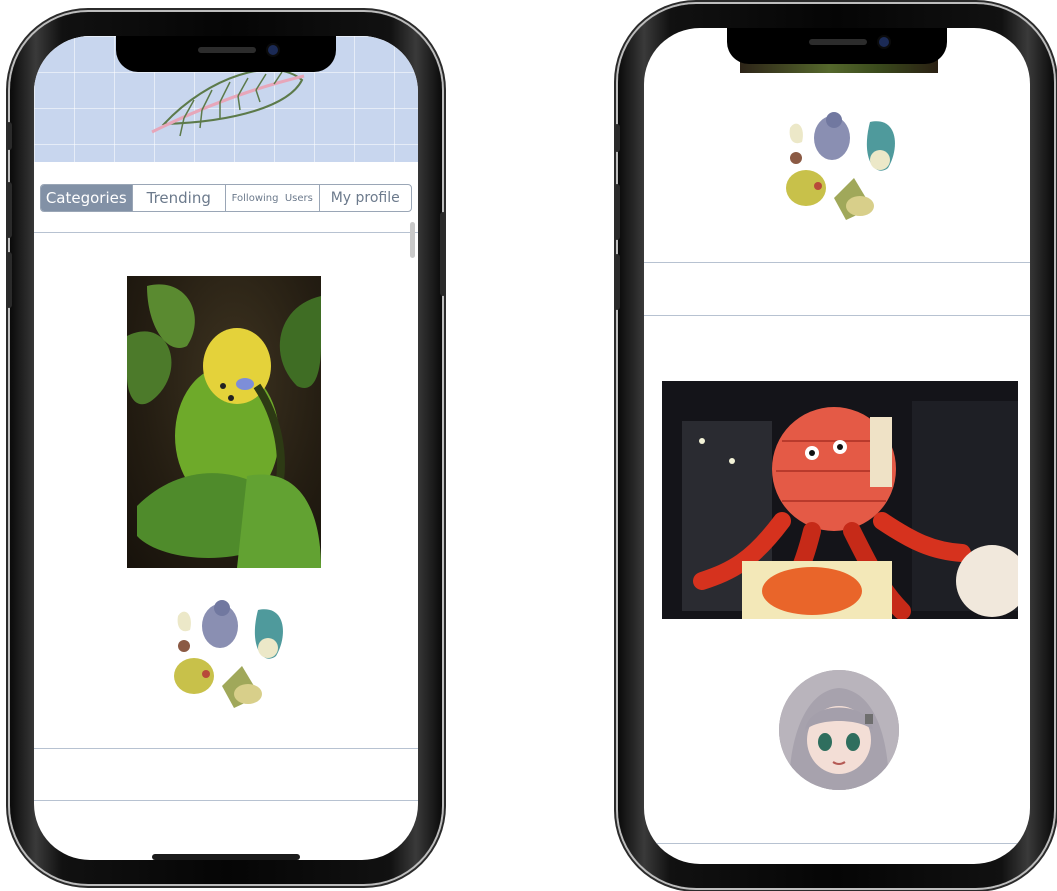 The width and height of the screenshot is (1057, 891). Describe the element at coordinates (298, 198) in the screenshot. I see `tab-users-label: Users` at that location.